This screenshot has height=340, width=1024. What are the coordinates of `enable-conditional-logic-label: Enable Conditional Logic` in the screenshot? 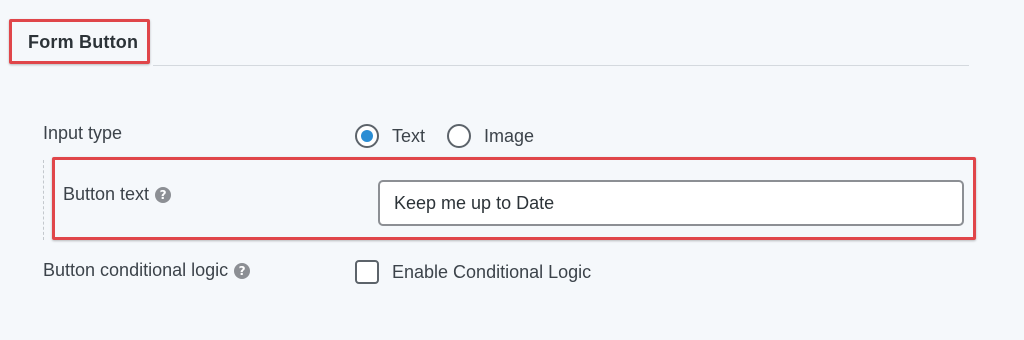 It's located at (492, 271).